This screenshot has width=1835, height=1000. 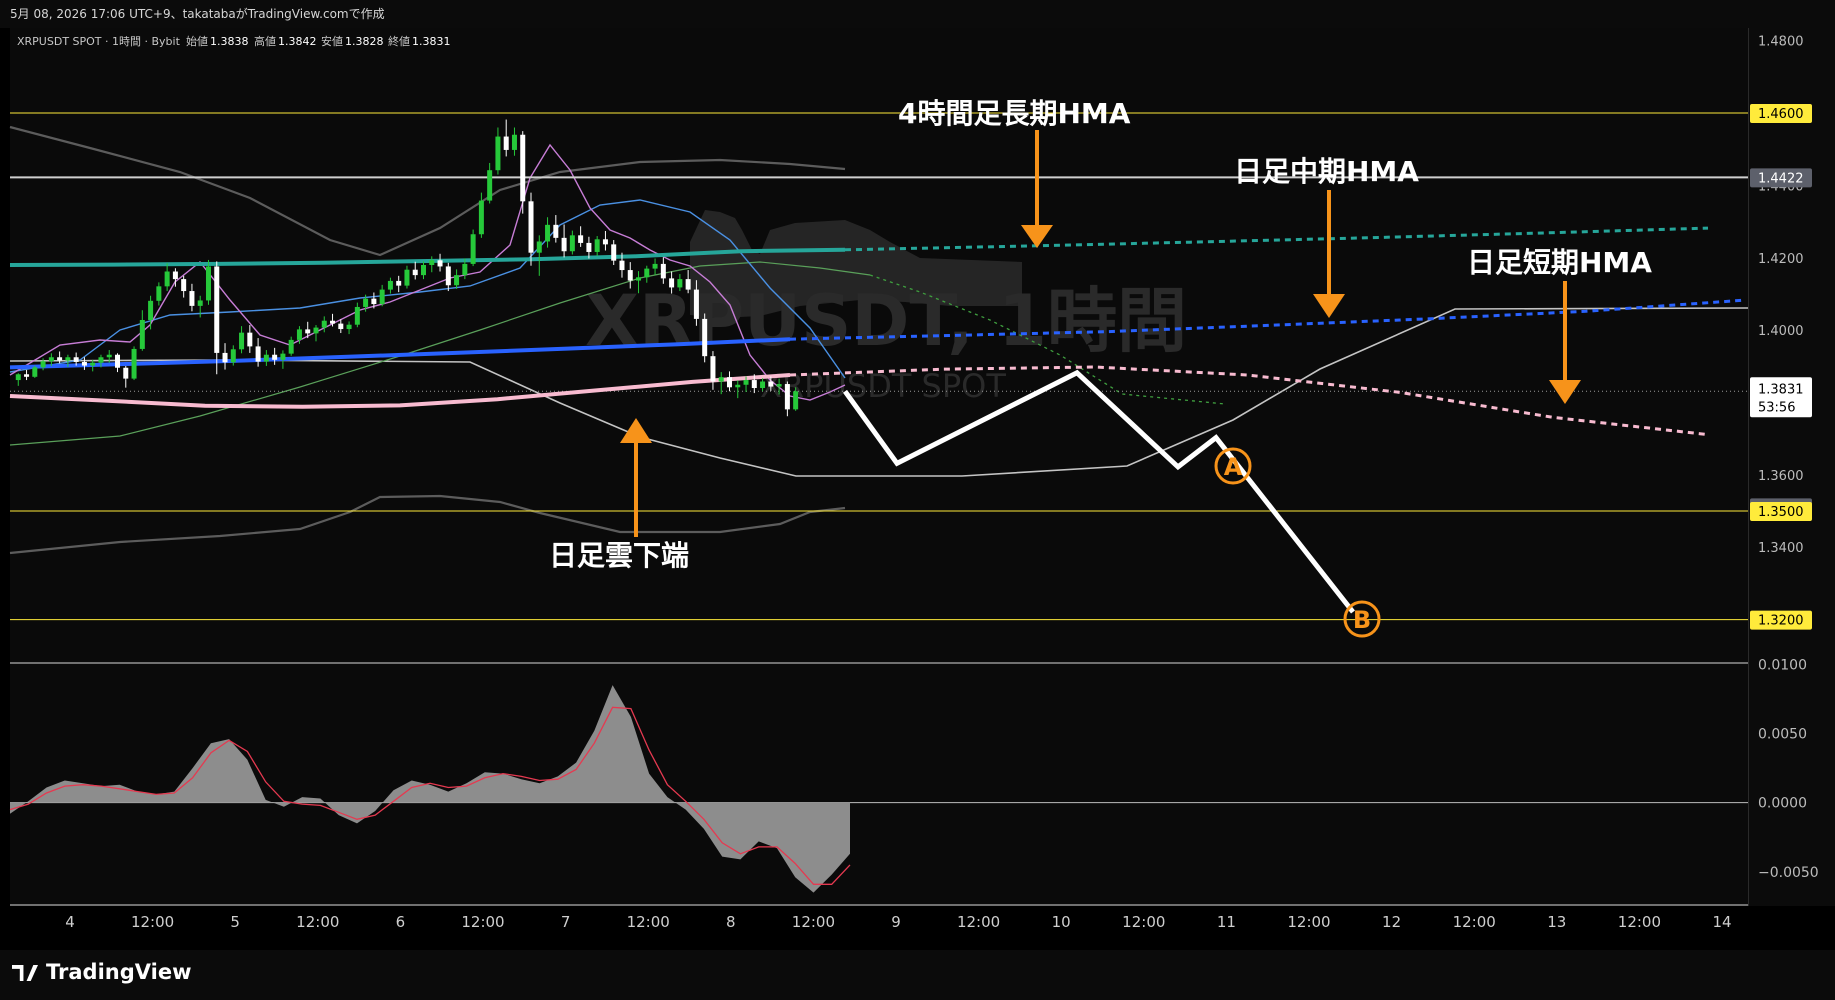 What do you see at coordinates (99, 41) in the screenshot?
I see `symbol-label: XRPUSDT SPOT · 1時間 · Bybit` at bounding box center [99, 41].